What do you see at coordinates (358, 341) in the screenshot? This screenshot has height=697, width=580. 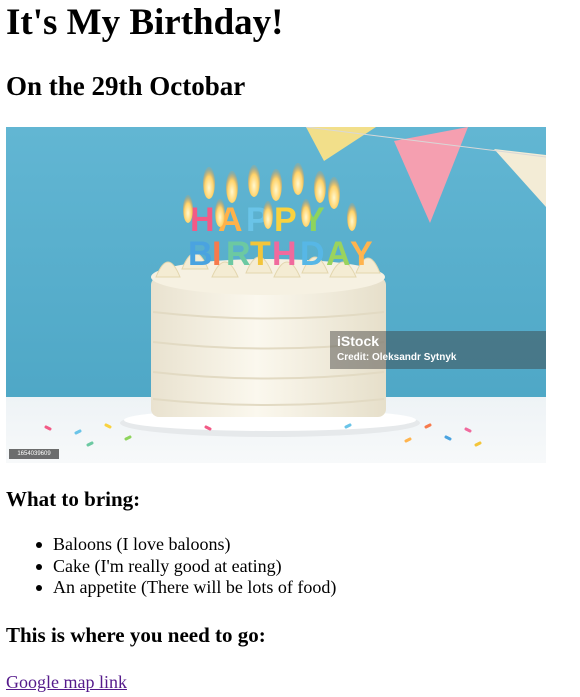 I see `istock-logo: iStock` at bounding box center [358, 341].